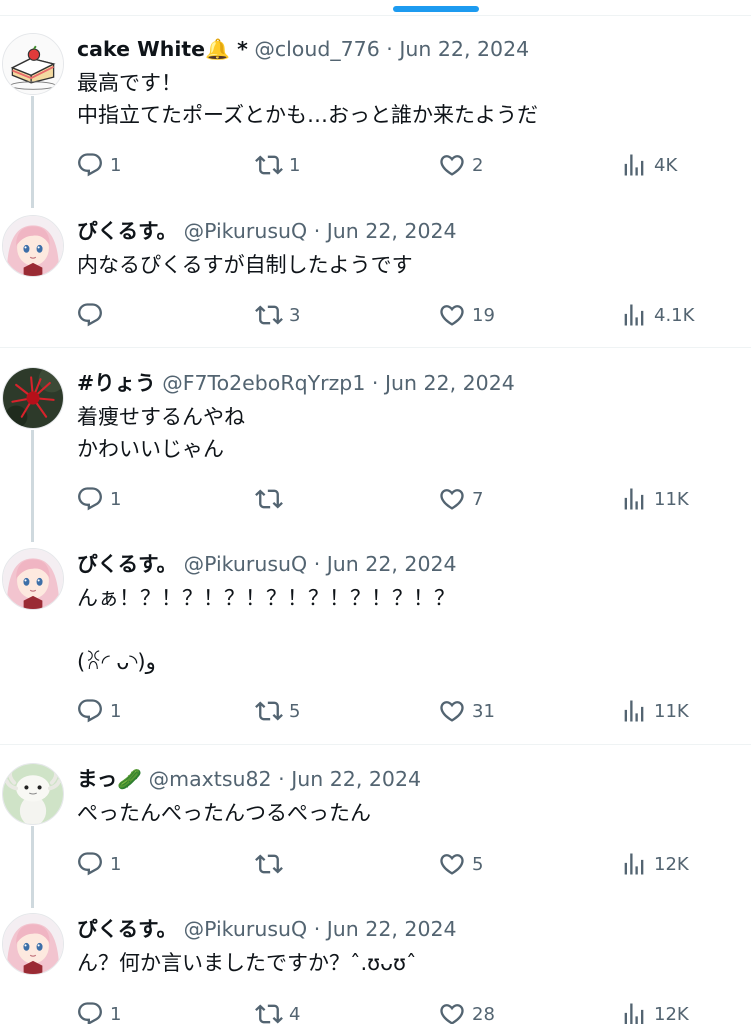 This screenshot has height=1024, width=751. What do you see at coordinates (478, 499) in the screenshot?
I see `like-count: 7` at bounding box center [478, 499].